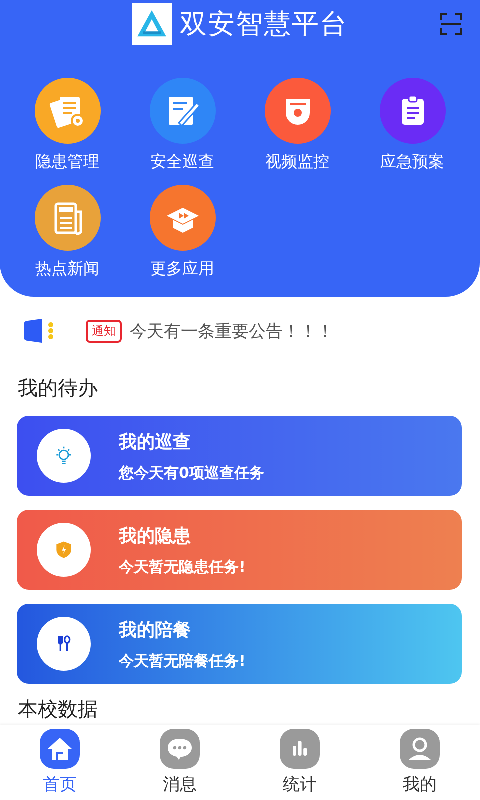 This screenshot has height=800, width=480. I want to click on task-card: 我的隐患 今天暂无隐患任务!, so click(239, 550).